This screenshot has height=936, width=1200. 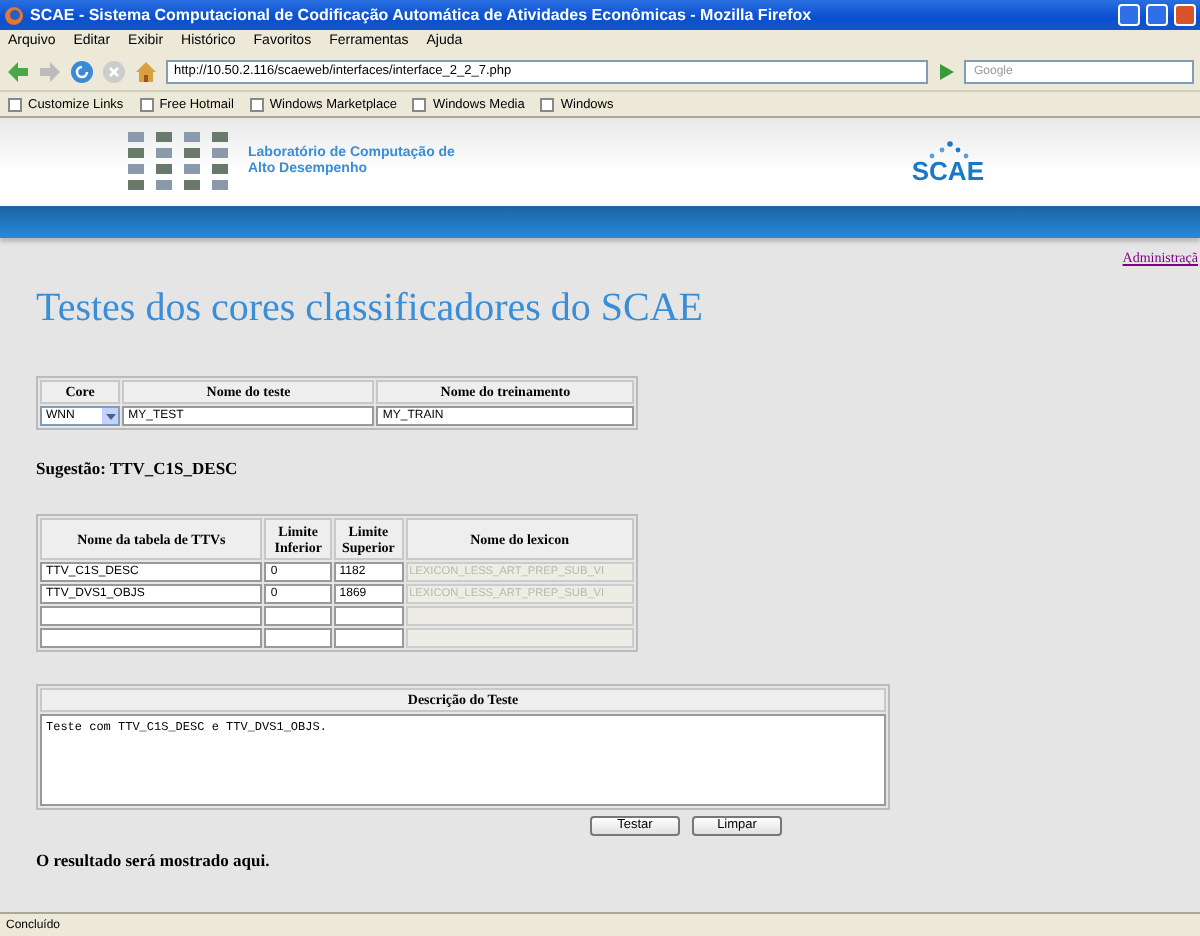 I want to click on result-text: O resultado será mostrado aqui., so click(x=154, y=860).